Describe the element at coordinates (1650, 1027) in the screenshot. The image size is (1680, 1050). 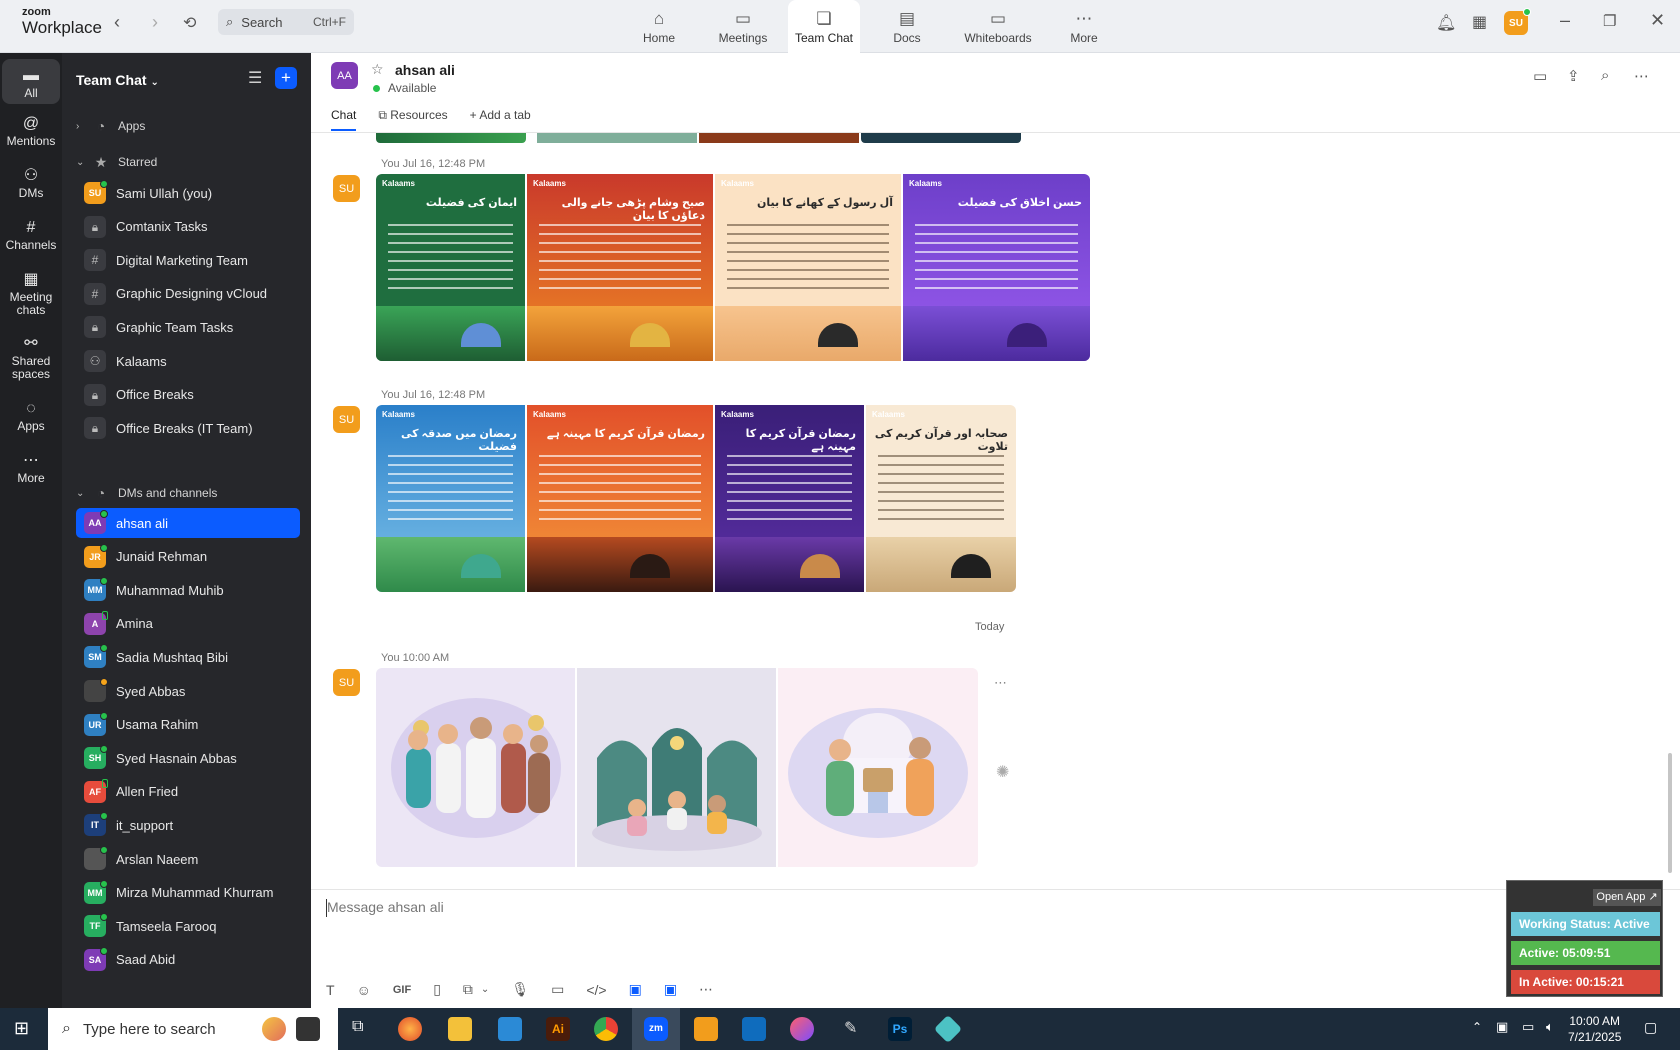
I see `notifications-icon: ▢` at that location.